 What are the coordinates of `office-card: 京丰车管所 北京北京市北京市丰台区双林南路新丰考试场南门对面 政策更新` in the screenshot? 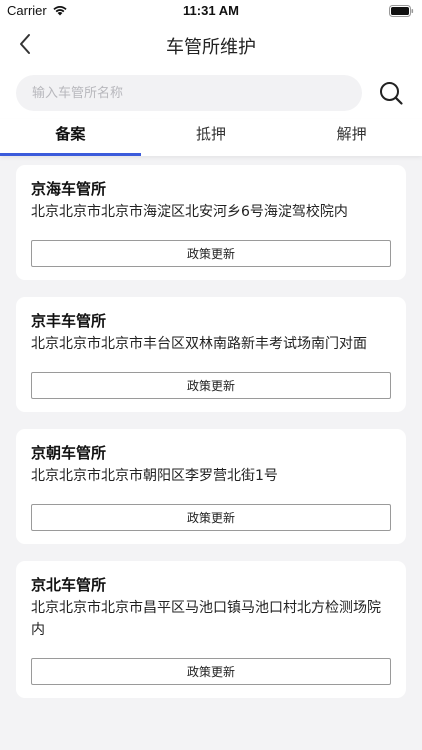 It's located at (211, 354).